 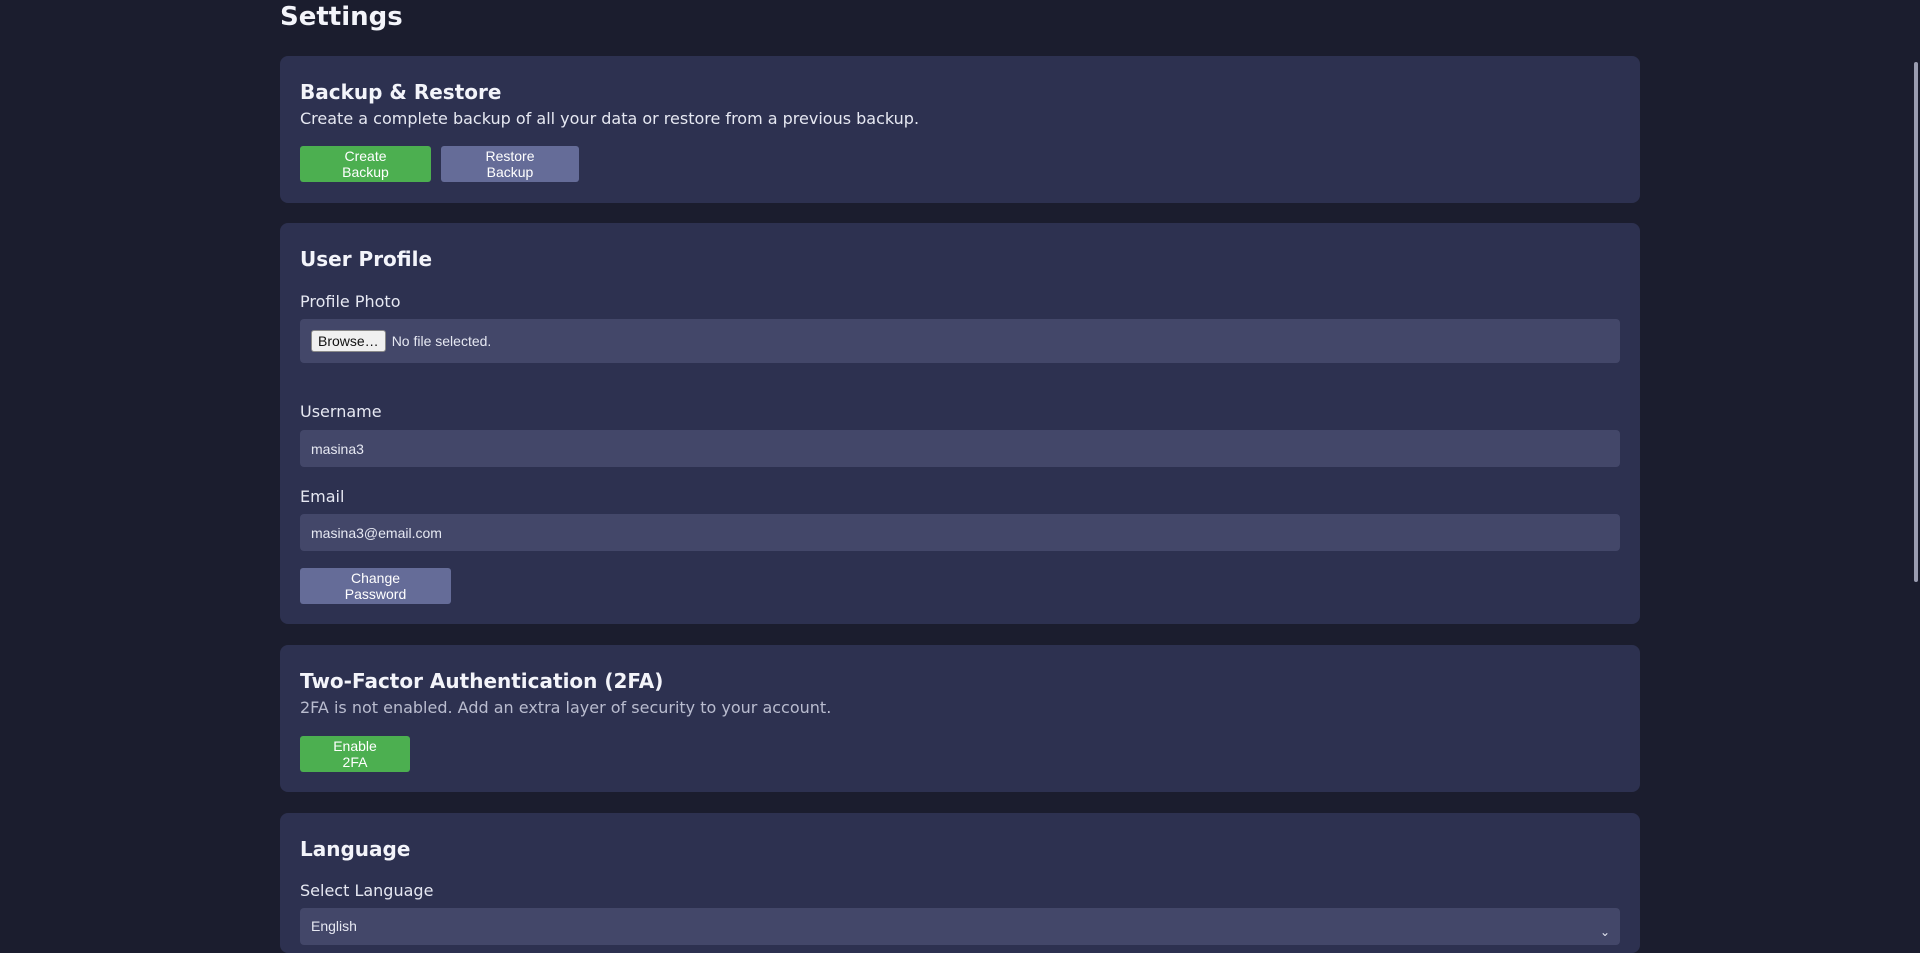 I want to click on scrollbar-thumb, so click(x=1916, y=322).